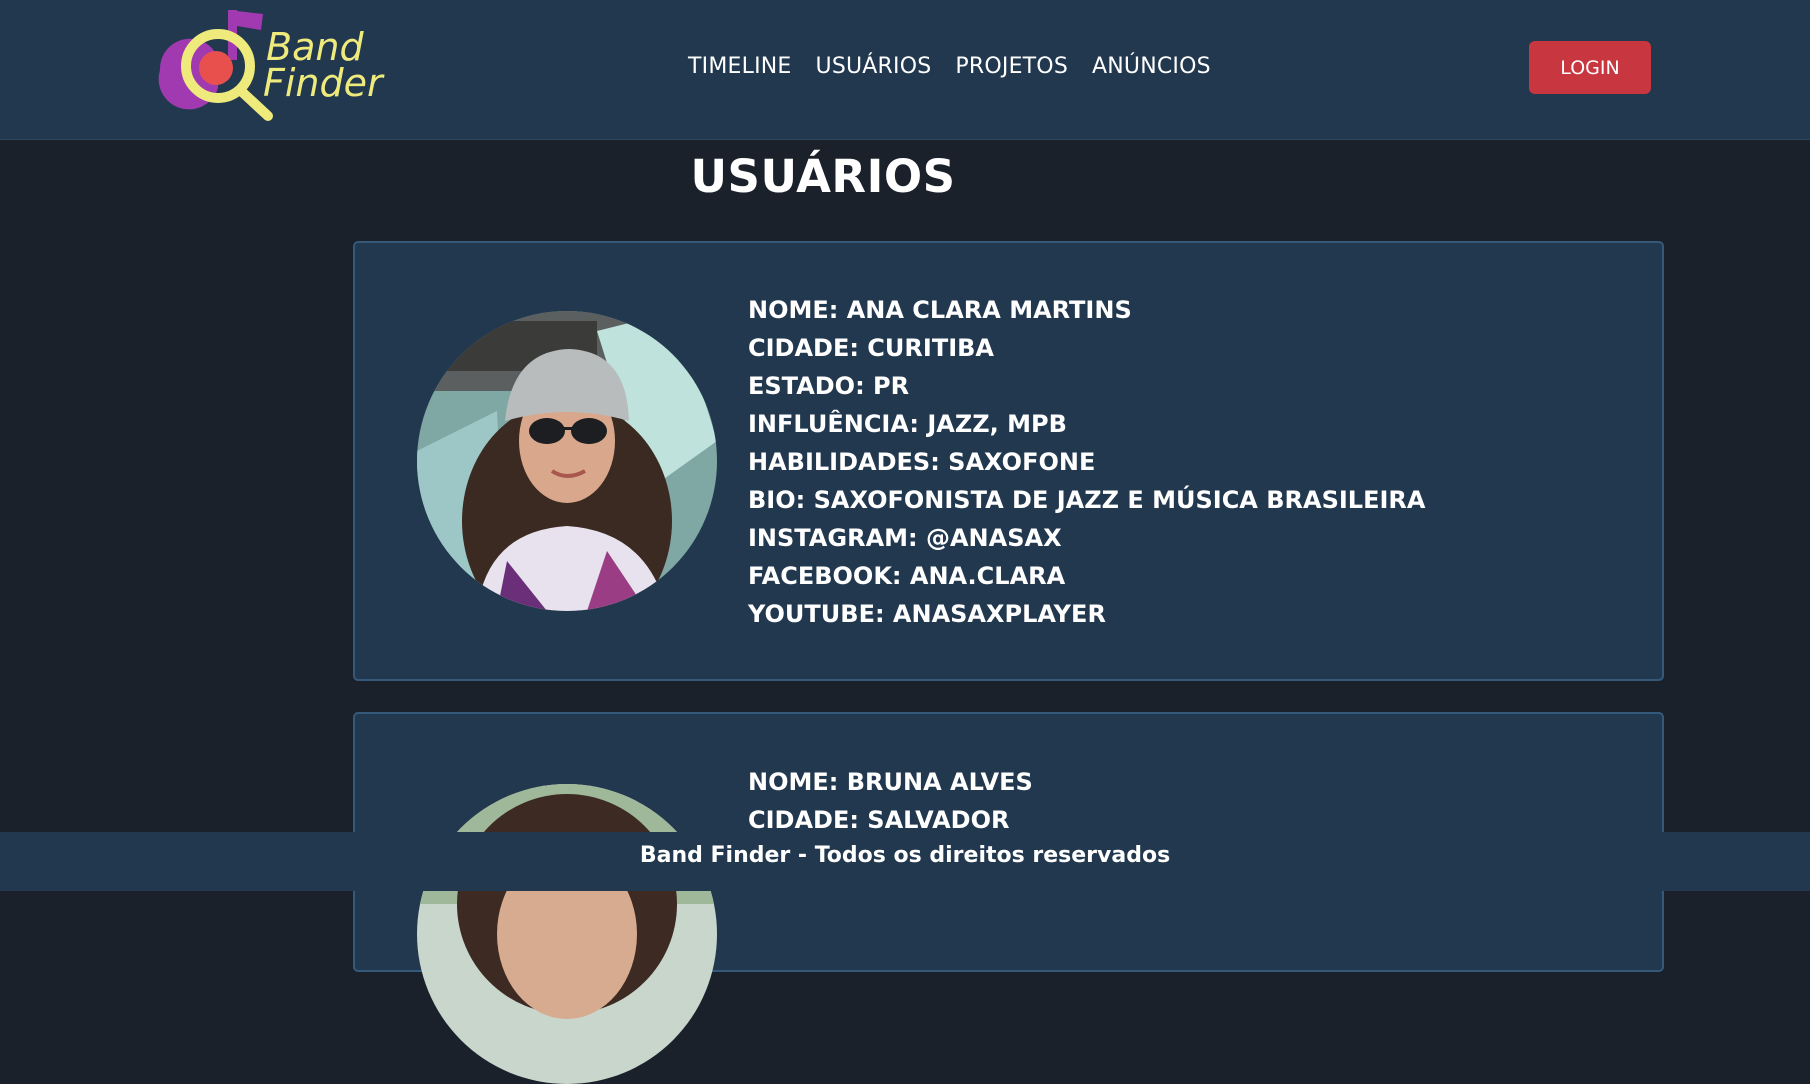 This screenshot has height=1084, width=1810. I want to click on login-button: LOGIN, so click(1590, 67).